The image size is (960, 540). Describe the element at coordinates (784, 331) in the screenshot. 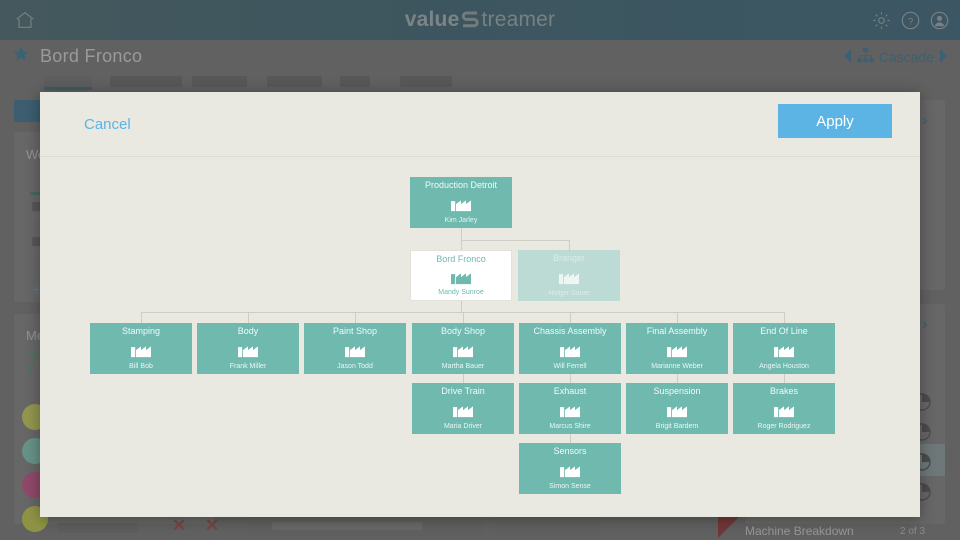

I see `org-node-title: End Of Line` at that location.